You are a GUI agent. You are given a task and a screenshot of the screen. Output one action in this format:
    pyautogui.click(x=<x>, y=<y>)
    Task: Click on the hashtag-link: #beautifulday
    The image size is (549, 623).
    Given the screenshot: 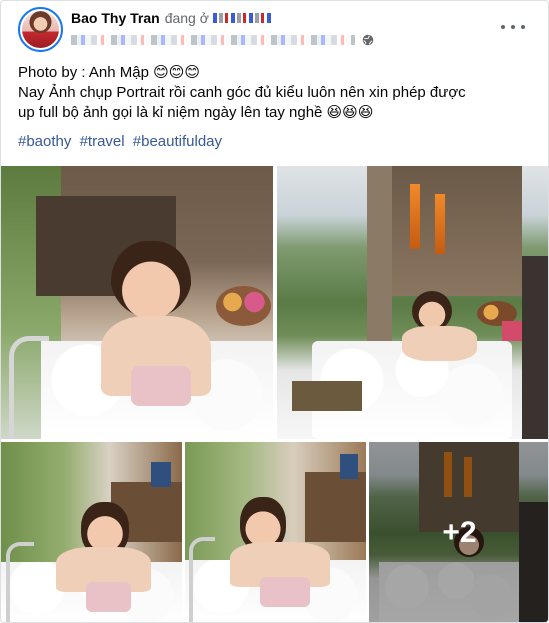 What is the action you would take?
    pyautogui.click(x=177, y=141)
    